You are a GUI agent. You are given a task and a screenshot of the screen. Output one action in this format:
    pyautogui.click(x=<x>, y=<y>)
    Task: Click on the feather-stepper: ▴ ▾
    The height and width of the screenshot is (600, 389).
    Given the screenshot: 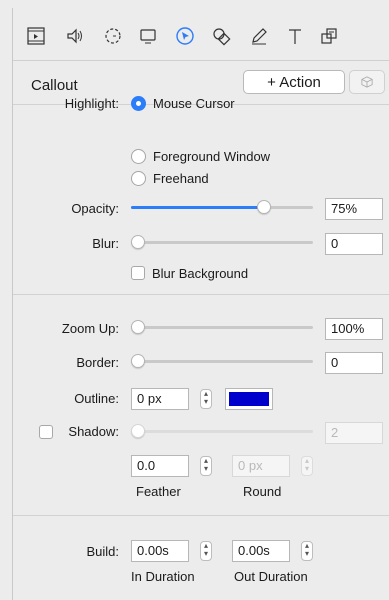 What is the action you would take?
    pyautogui.click(x=206, y=466)
    